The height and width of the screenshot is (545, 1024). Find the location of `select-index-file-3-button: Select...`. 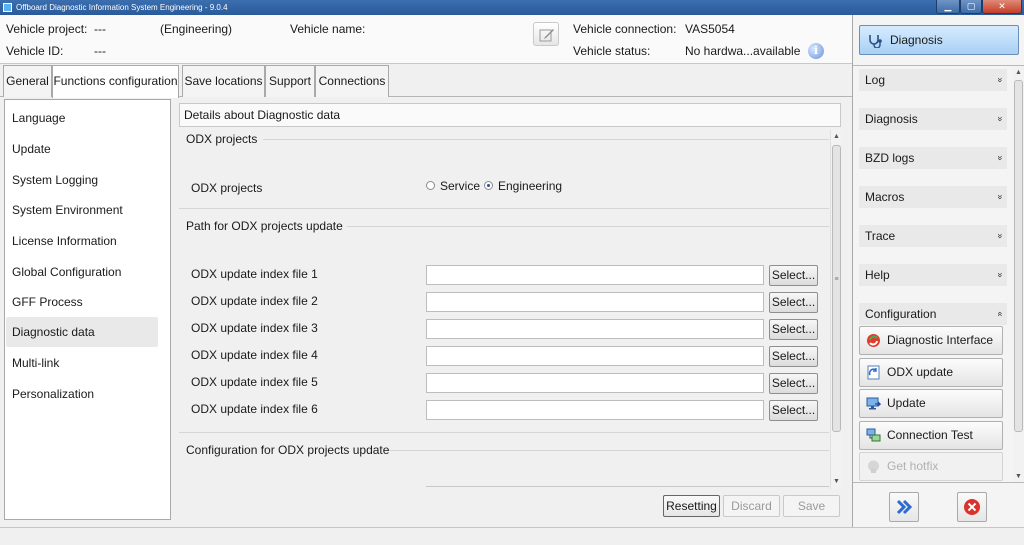

select-index-file-3-button: Select... is located at coordinates (793, 329).